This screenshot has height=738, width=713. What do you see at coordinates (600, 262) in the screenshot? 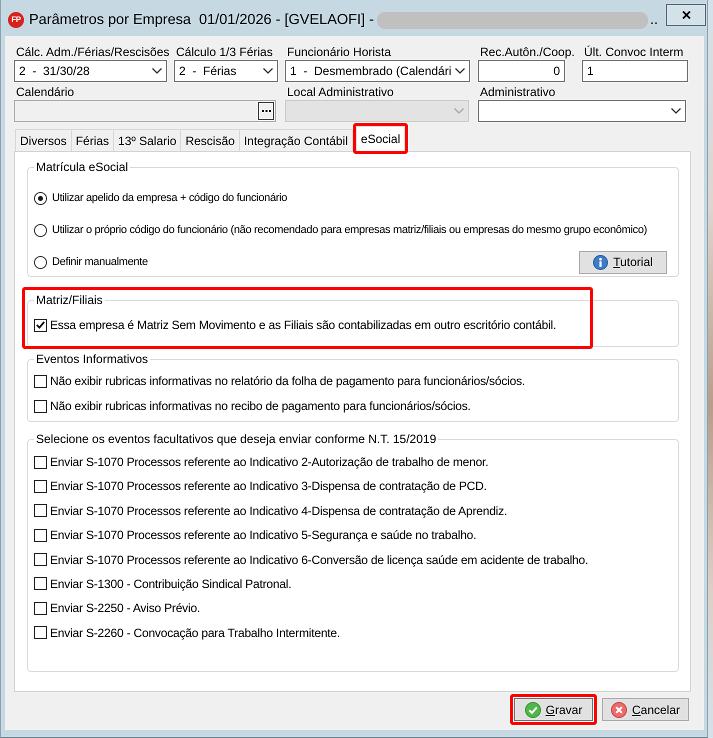
I see `info-icon` at bounding box center [600, 262].